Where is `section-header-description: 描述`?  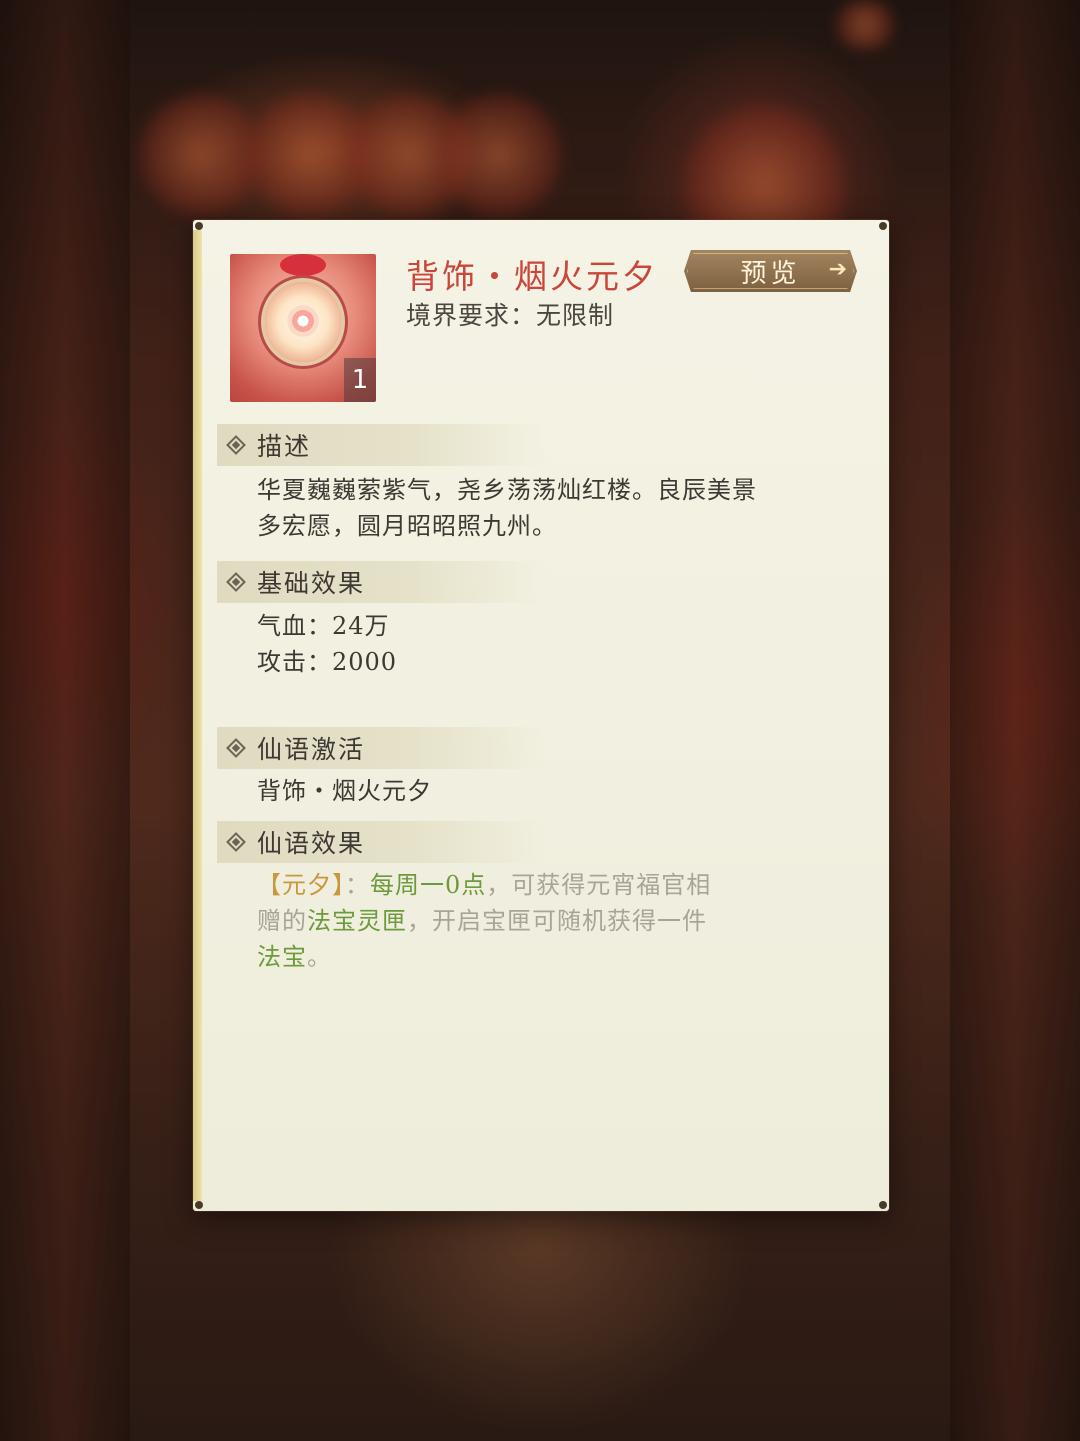
section-header-description: 描述 is located at coordinates (382, 445).